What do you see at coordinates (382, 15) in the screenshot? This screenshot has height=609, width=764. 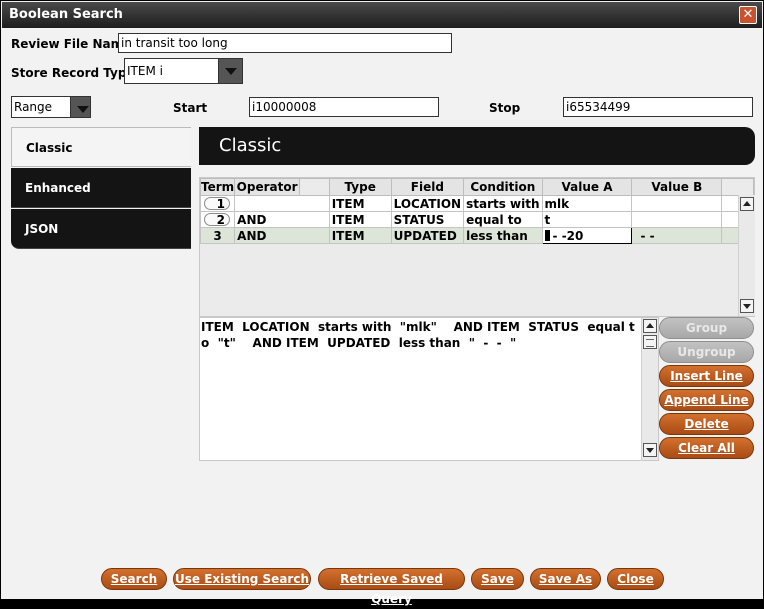 I see `title-bar: Boolean Search ✕` at bounding box center [382, 15].